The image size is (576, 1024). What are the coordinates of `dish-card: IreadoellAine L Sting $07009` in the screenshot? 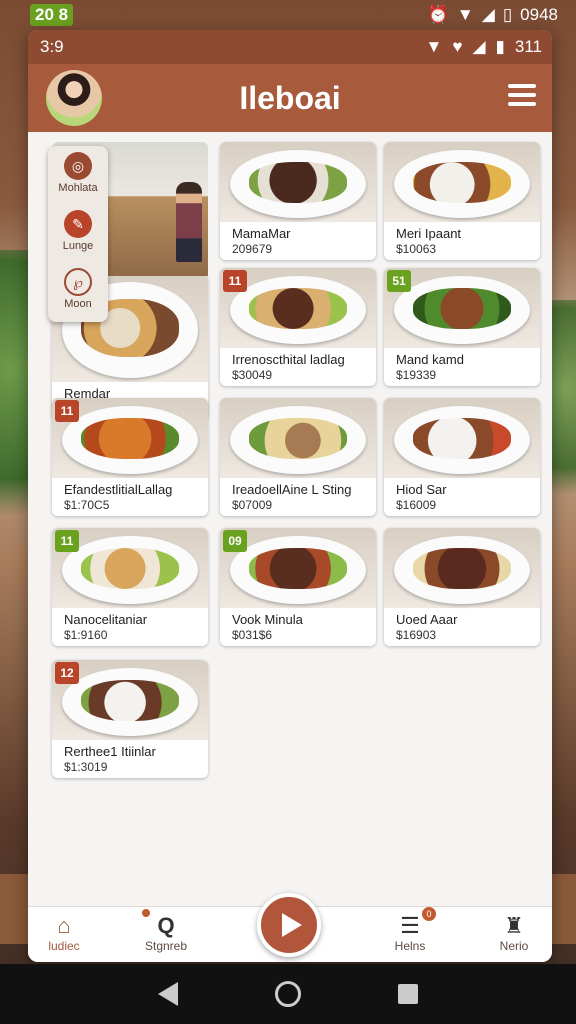 It's located at (298, 457).